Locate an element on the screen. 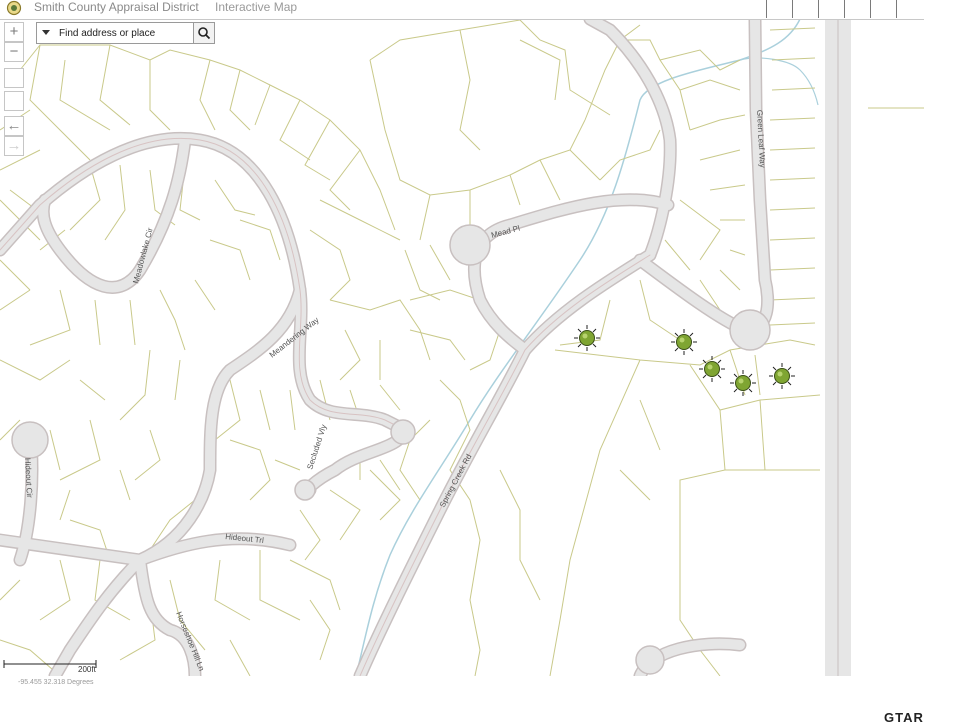  search-button is located at coordinates (204, 33).